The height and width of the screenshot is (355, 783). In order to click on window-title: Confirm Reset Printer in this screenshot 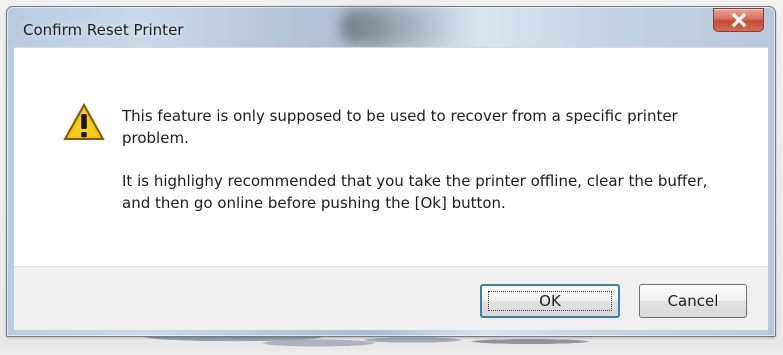, I will do `click(103, 30)`.